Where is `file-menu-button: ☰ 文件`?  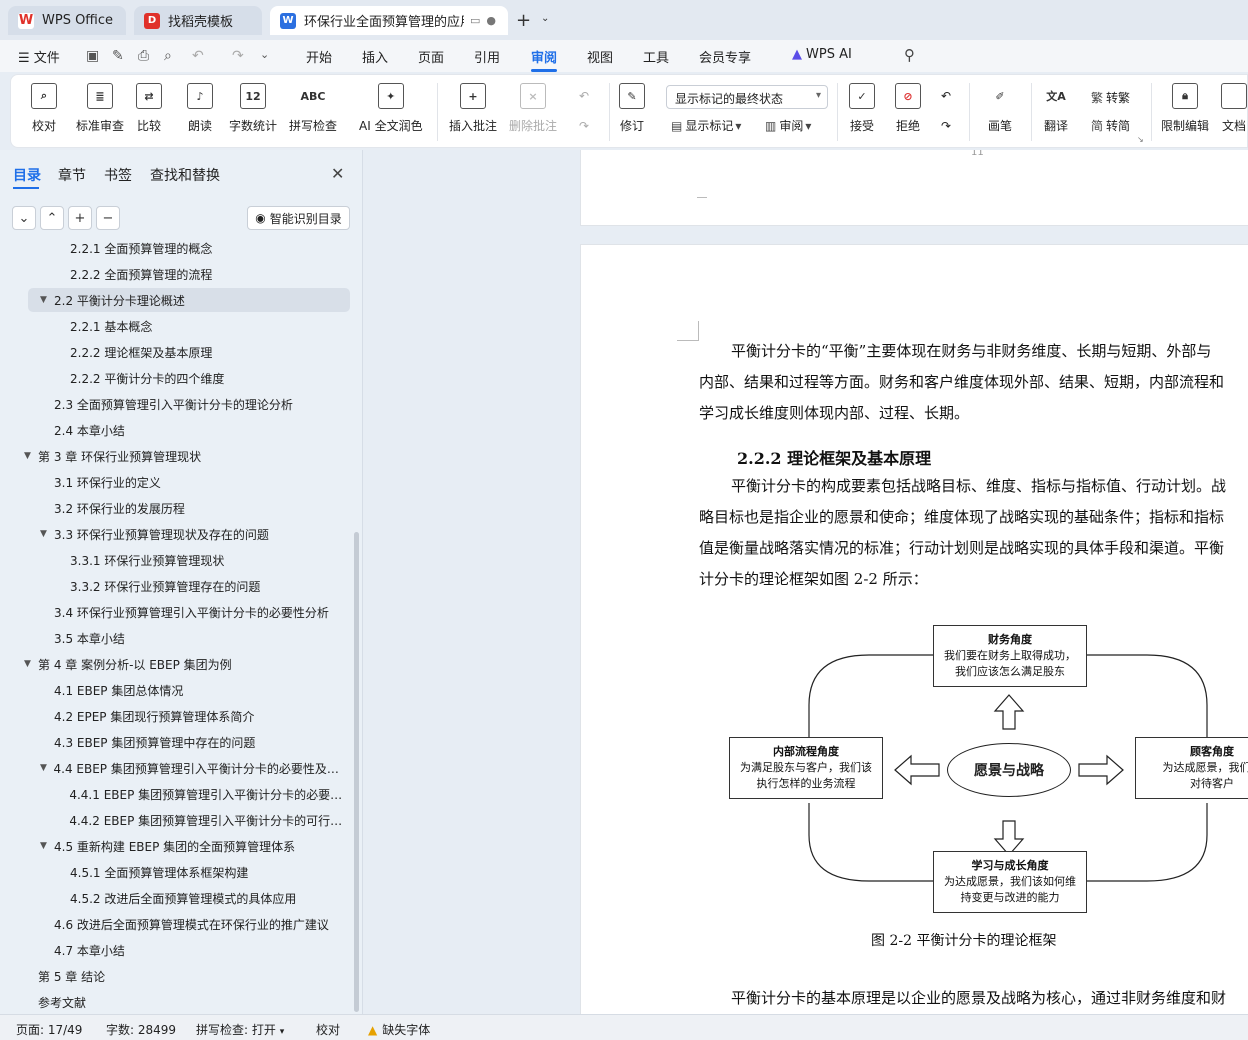
file-menu-button: ☰ 文件 is located at coordinates (39, 56).